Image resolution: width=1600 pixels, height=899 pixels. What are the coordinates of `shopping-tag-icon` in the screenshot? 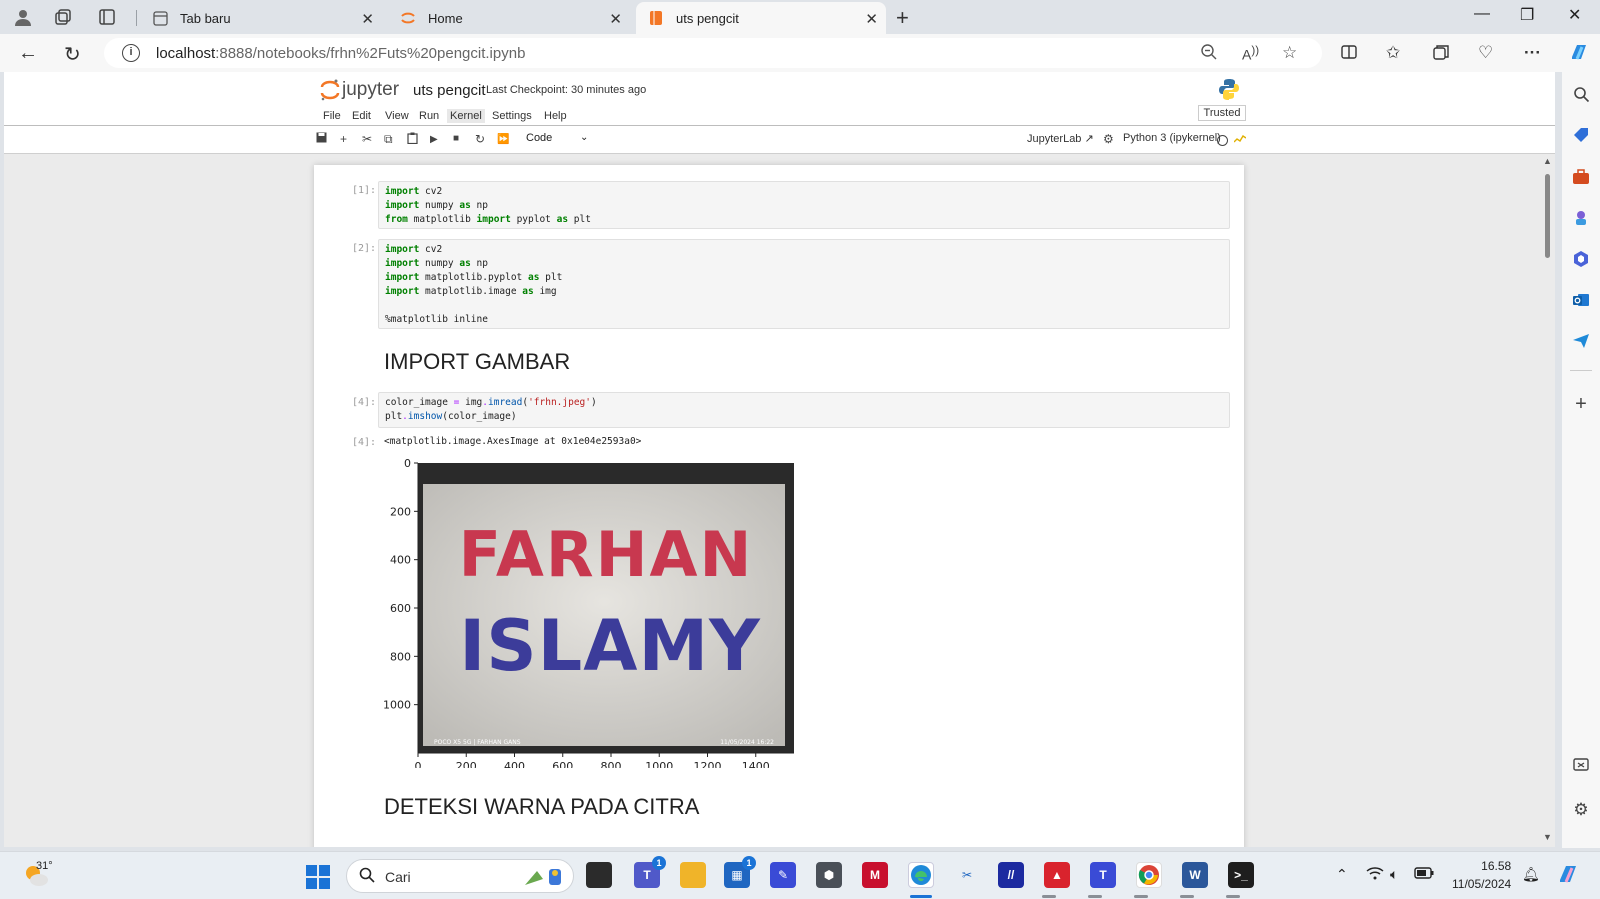 It's located at (1581, 135).